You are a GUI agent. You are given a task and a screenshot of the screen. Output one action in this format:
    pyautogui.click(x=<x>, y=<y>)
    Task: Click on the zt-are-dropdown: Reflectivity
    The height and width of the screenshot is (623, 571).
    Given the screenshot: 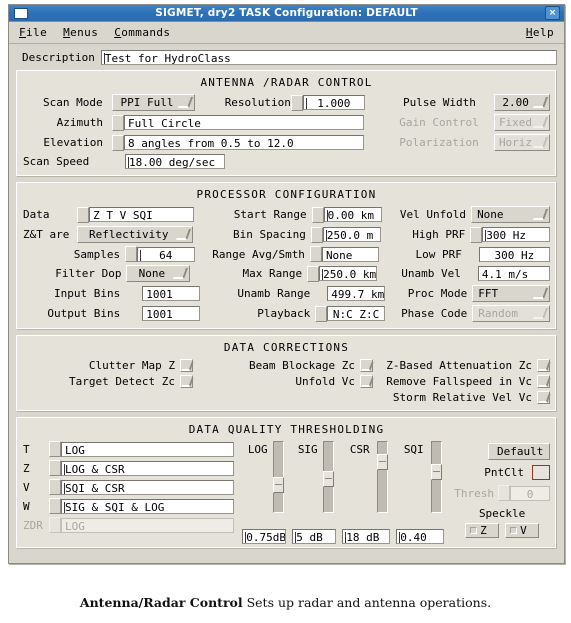 What is the action you would take?
    pyautogui.click(x=135, y=234)
    